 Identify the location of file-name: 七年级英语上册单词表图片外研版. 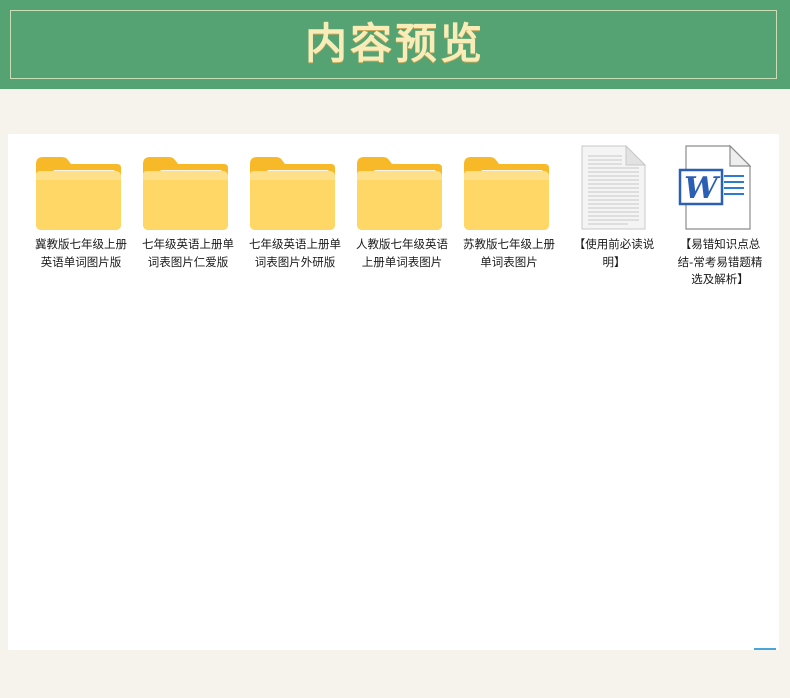
(295, 253).